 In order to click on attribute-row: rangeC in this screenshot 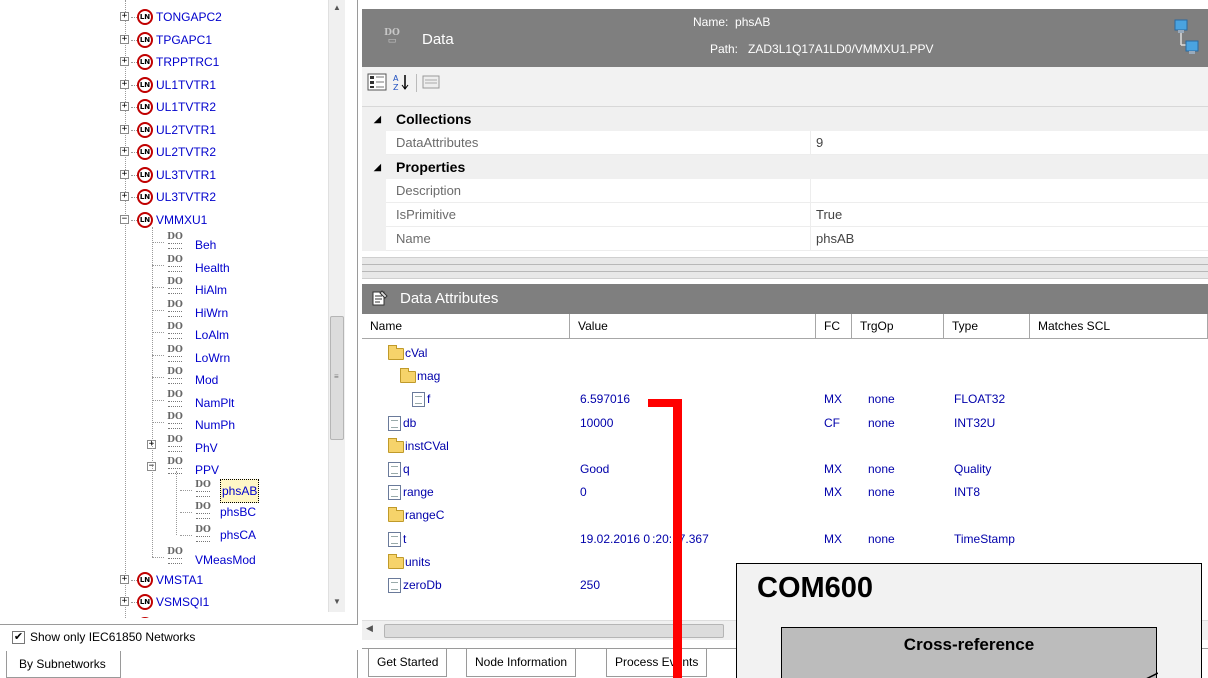, I will do `click(785, 515)`.